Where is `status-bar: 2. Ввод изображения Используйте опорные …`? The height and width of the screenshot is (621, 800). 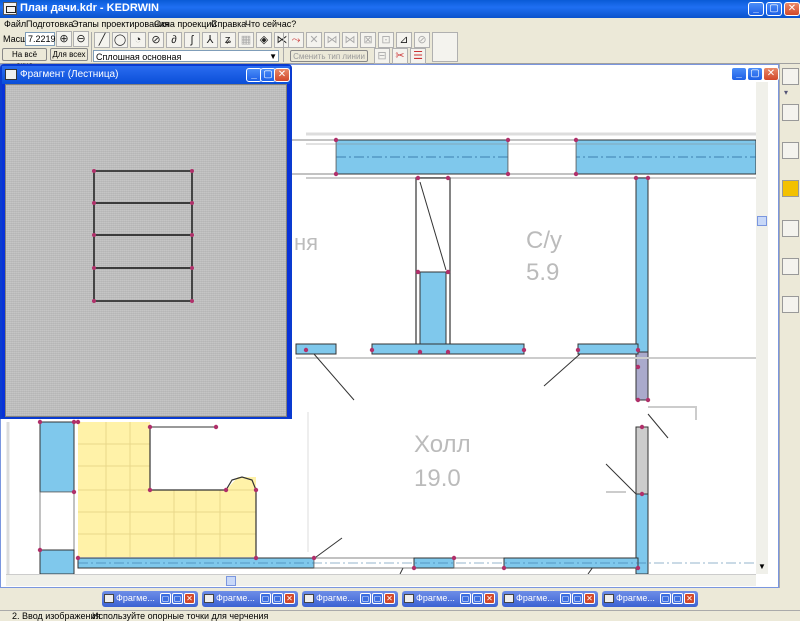 status-bar: 2. Ввод изображения Используйте опорные … is located at coordinates (400, 615).